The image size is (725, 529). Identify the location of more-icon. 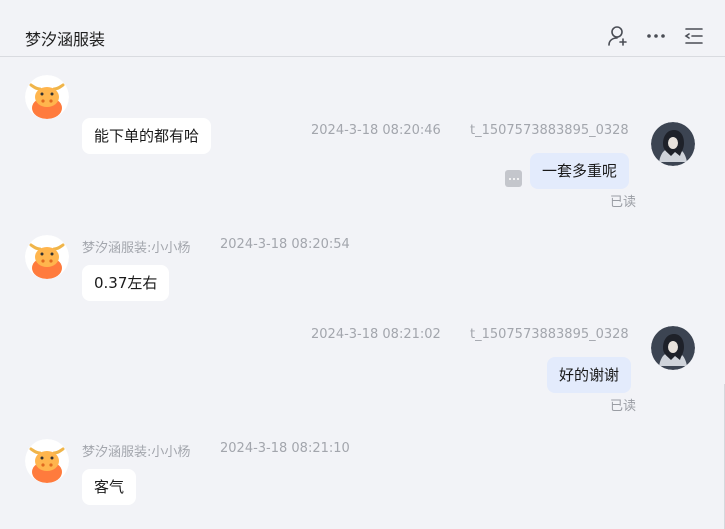
(656, 36).